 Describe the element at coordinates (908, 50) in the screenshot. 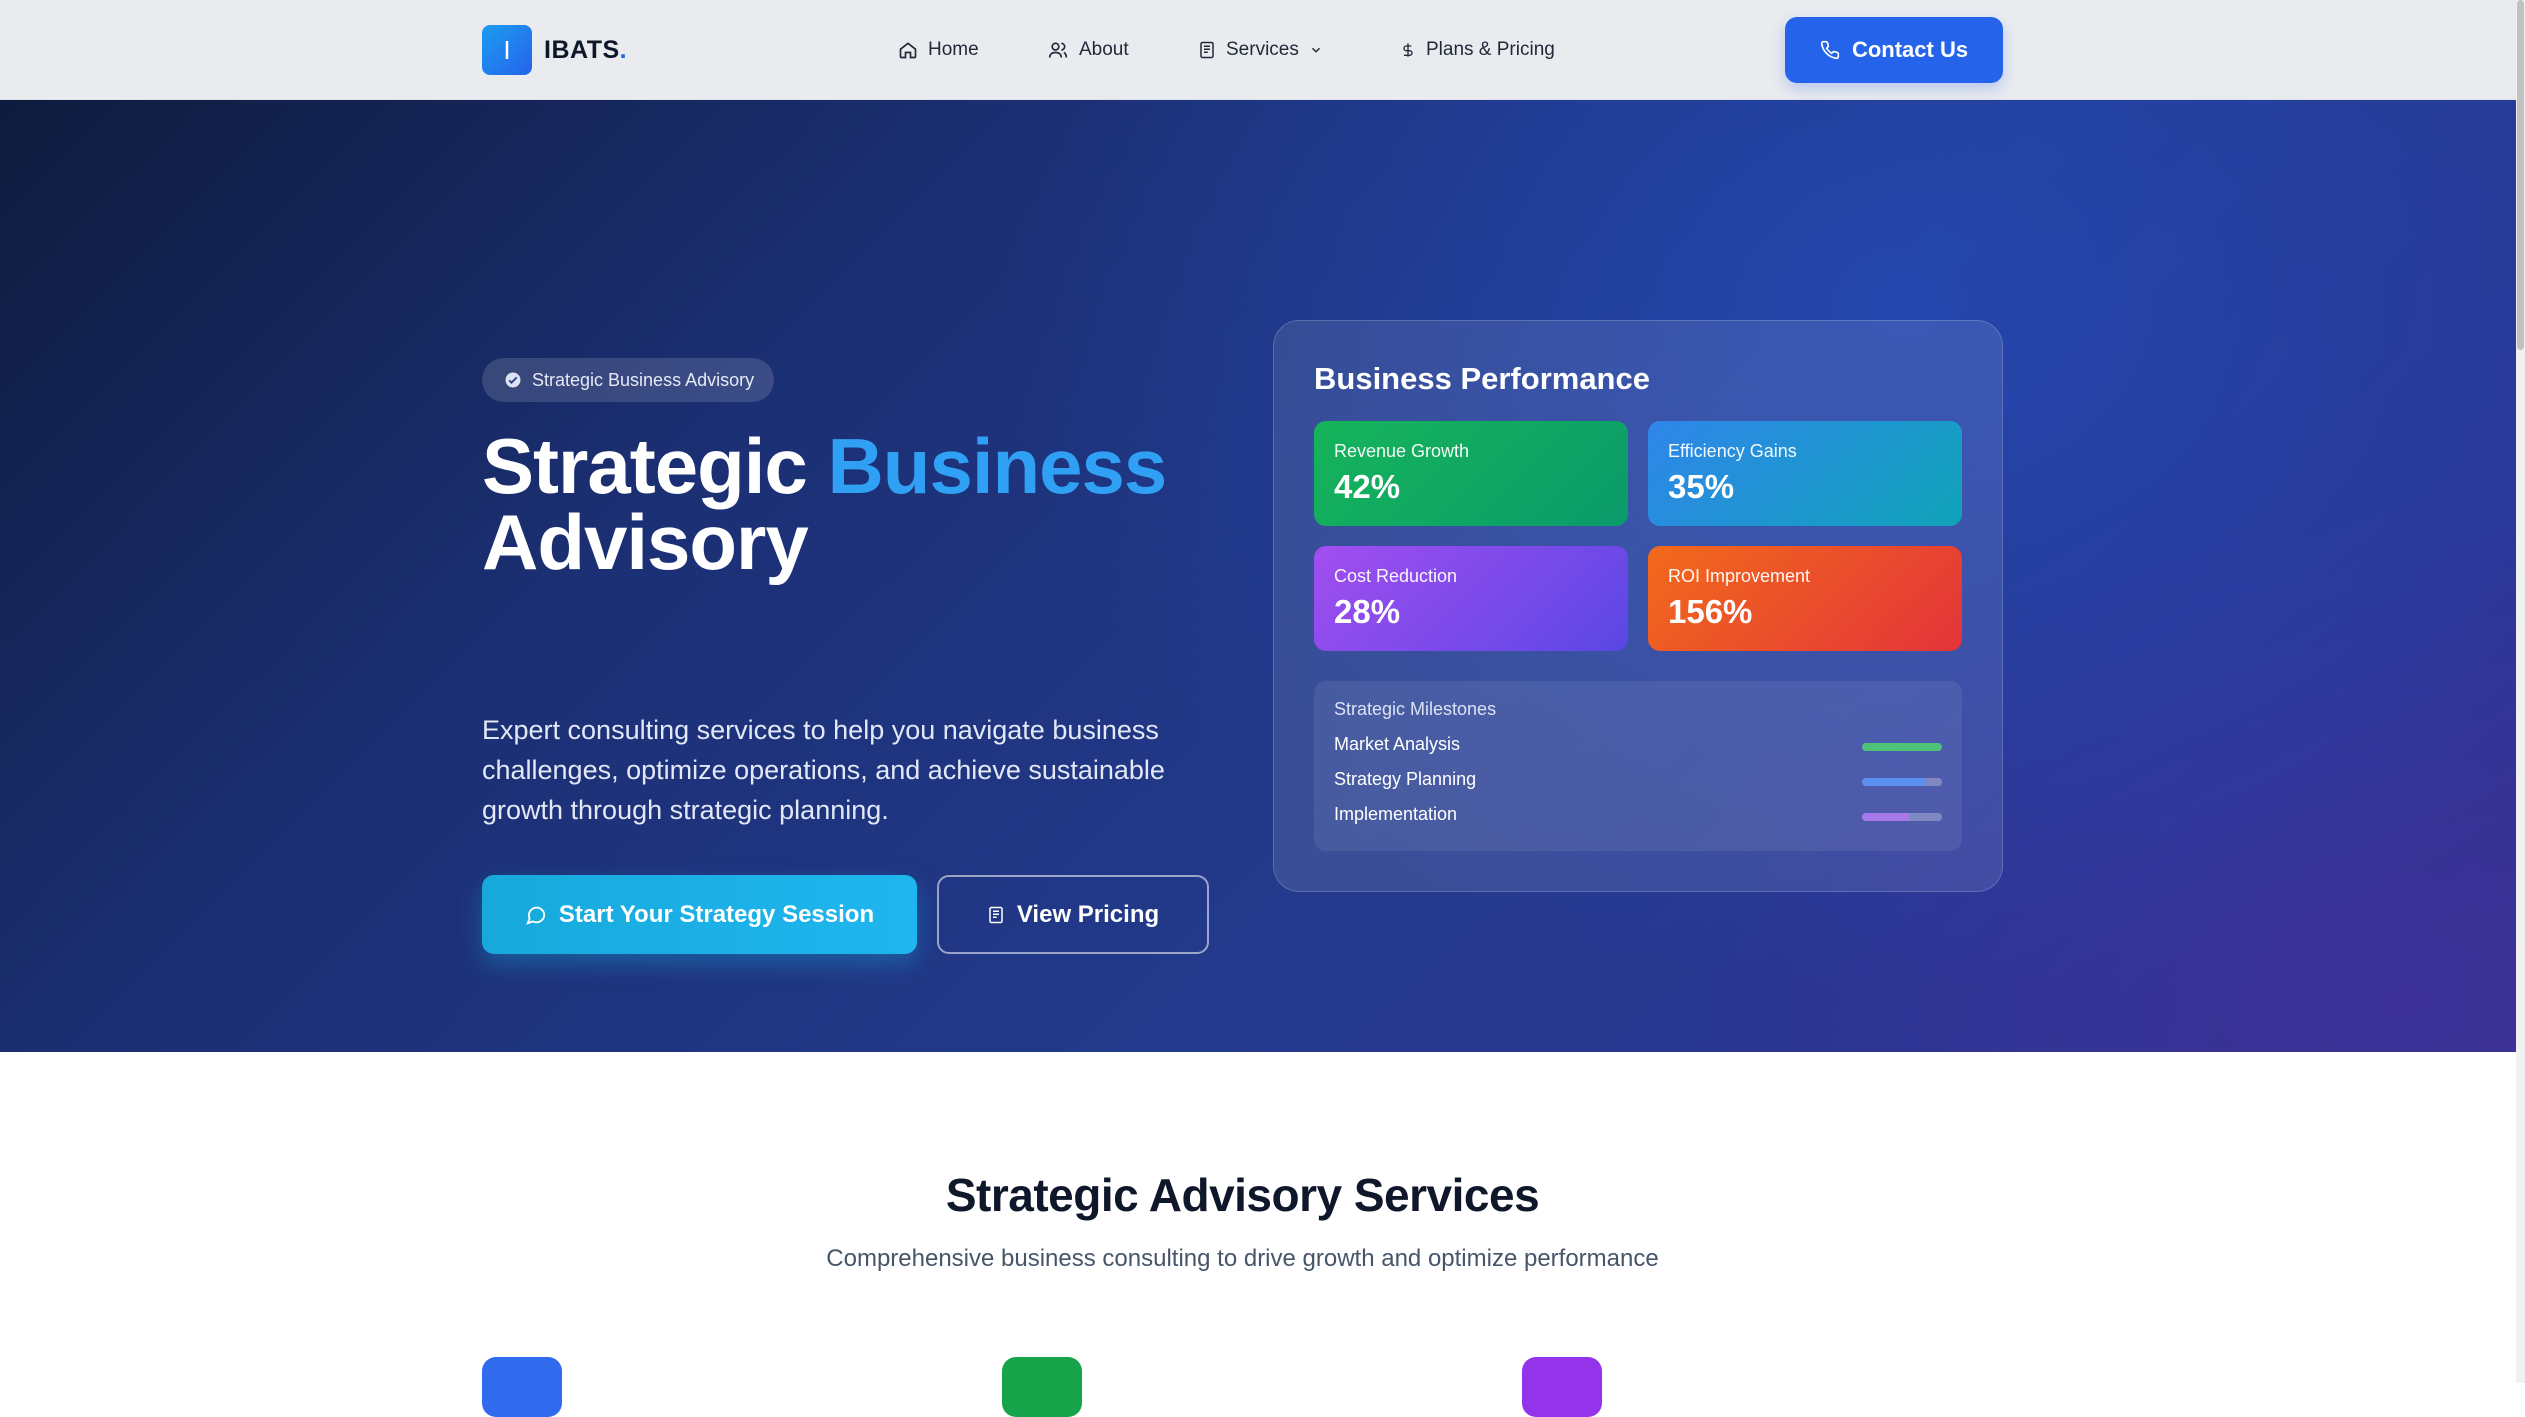

I see `home-icon` at that location.